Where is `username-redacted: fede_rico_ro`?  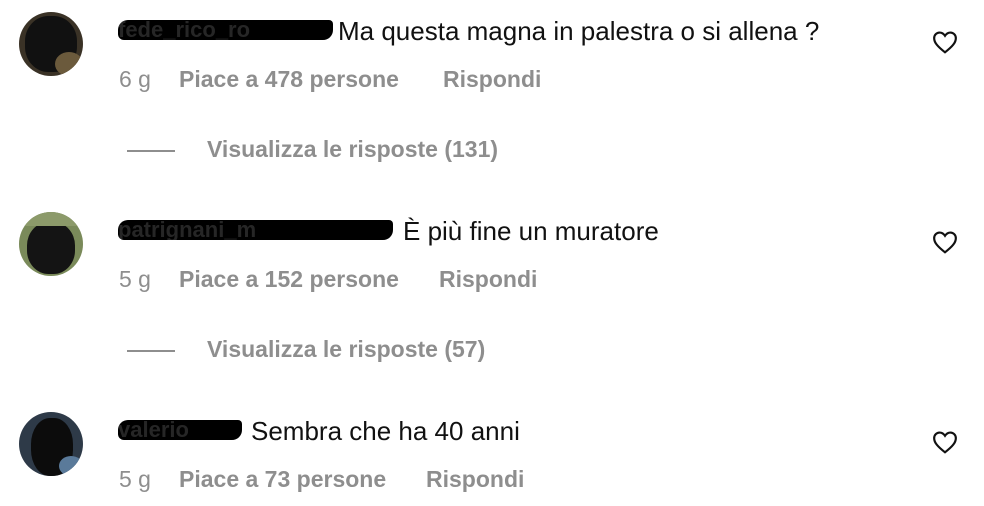 username-redacted: fede_rico_ro is located at coordinates (225, 30).